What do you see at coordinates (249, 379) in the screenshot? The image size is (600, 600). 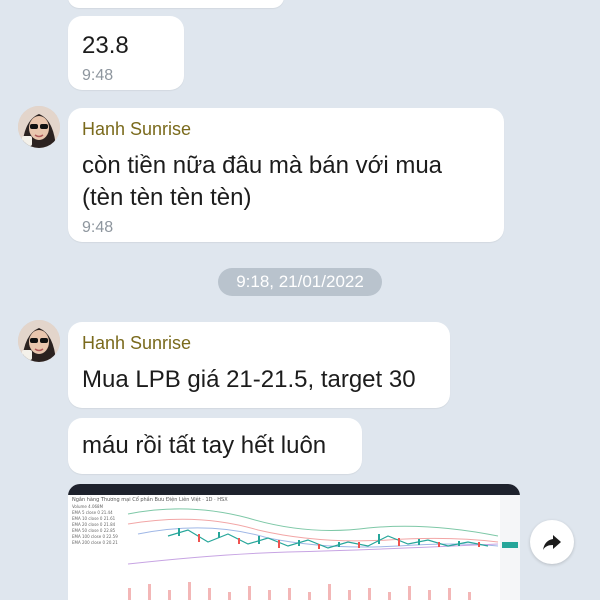 I see `message-text: Mua LPB giá 21-21.5, target 30` at bounding box center [249, 379].